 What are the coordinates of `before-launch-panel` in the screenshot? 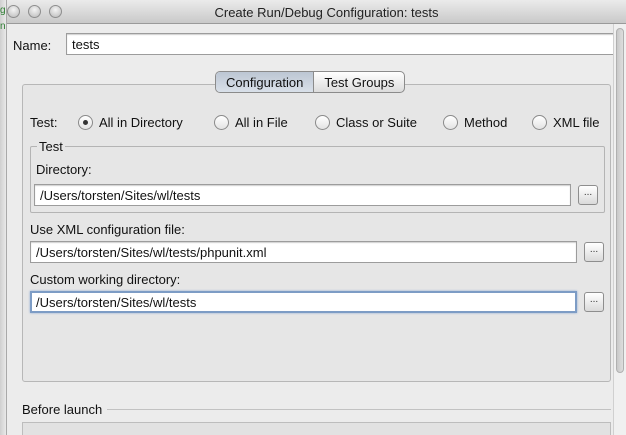 It's located at (316, 428).